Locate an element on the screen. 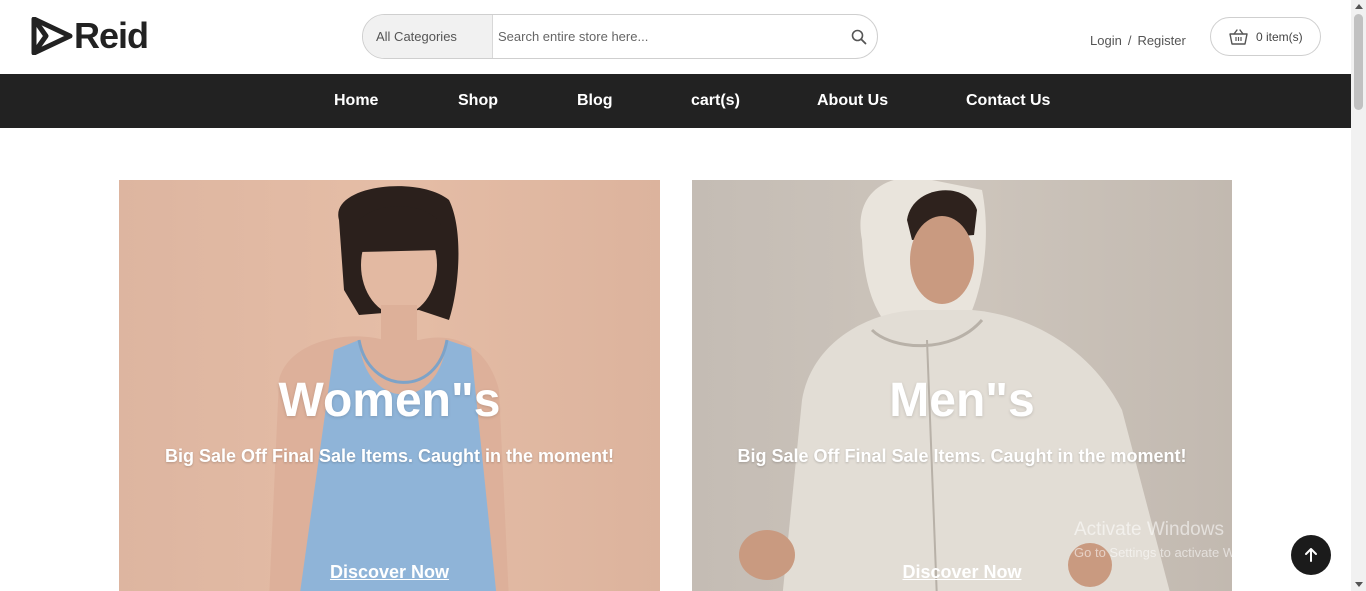  account-links: Login / Register is located at coordinates (1138, 40).